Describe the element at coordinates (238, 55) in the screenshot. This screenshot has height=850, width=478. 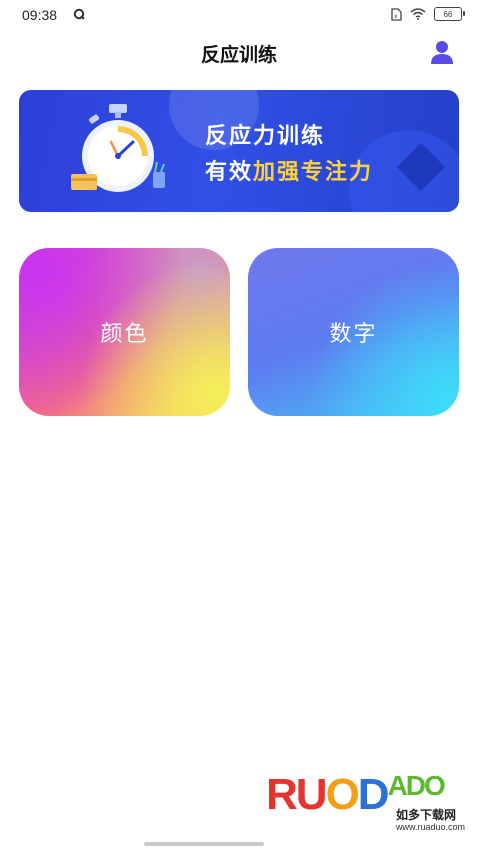
I see `page-title: 反应训练` at that location.